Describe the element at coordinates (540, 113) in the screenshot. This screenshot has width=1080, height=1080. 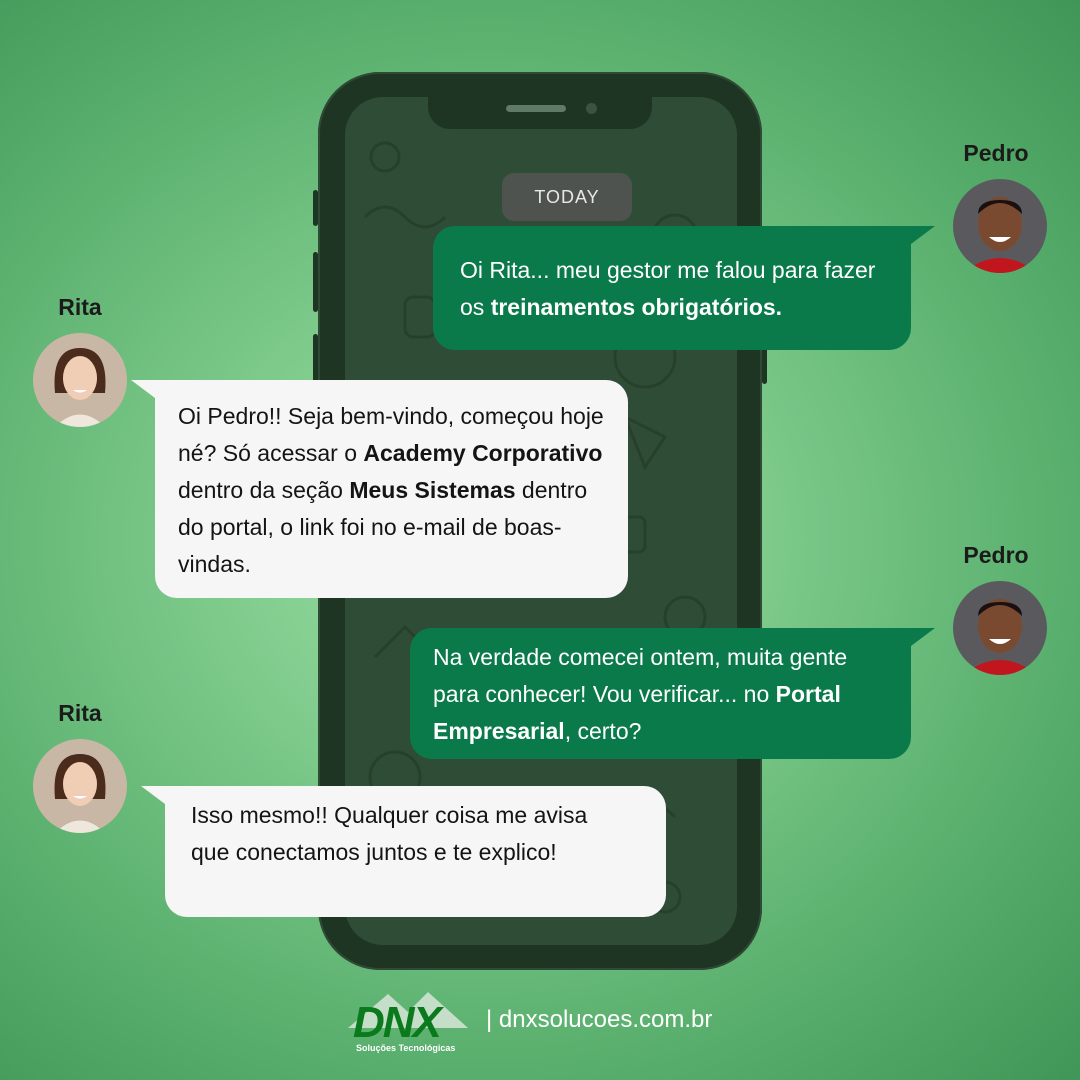
I see `phone-notch` at that location.